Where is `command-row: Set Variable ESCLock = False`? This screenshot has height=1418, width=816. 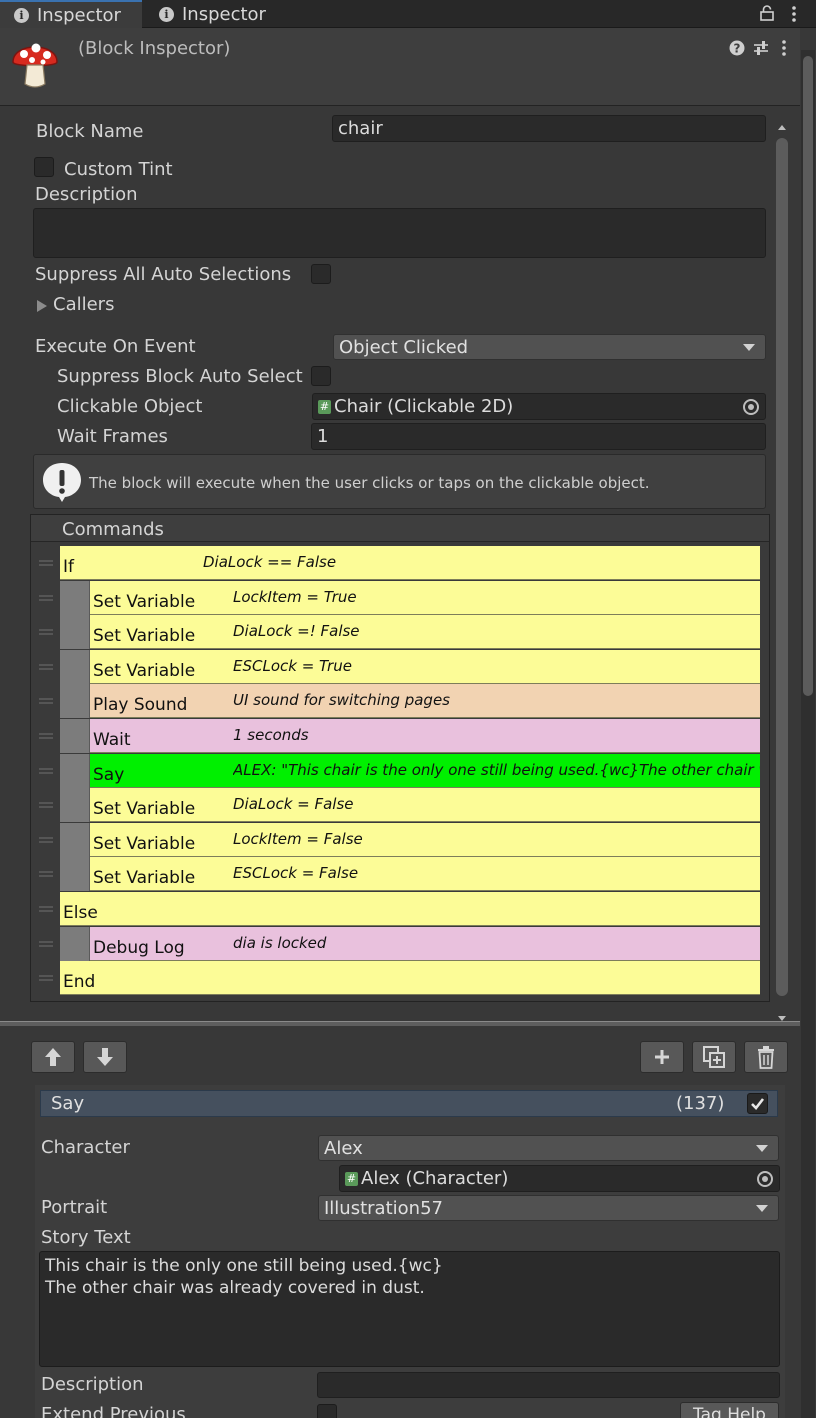 command-row: Set Variable ESCLock = False is located at coordinates (410, 874).